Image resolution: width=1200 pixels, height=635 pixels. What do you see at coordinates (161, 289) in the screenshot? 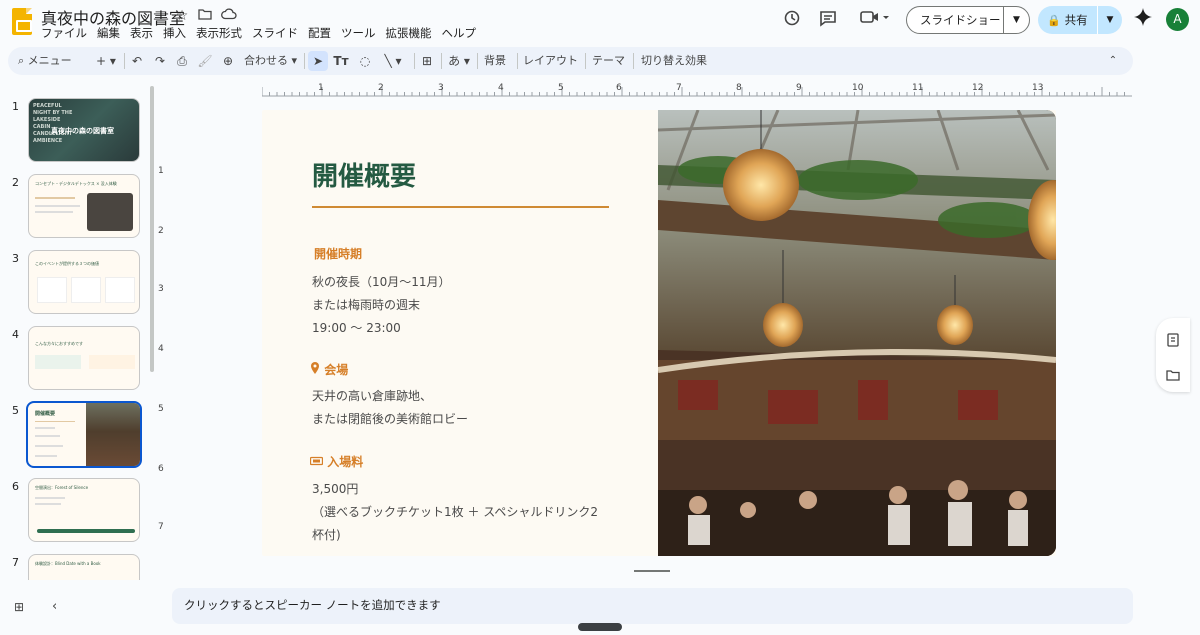
I see `ruler-label: 3` at bounding box center [161, 289].